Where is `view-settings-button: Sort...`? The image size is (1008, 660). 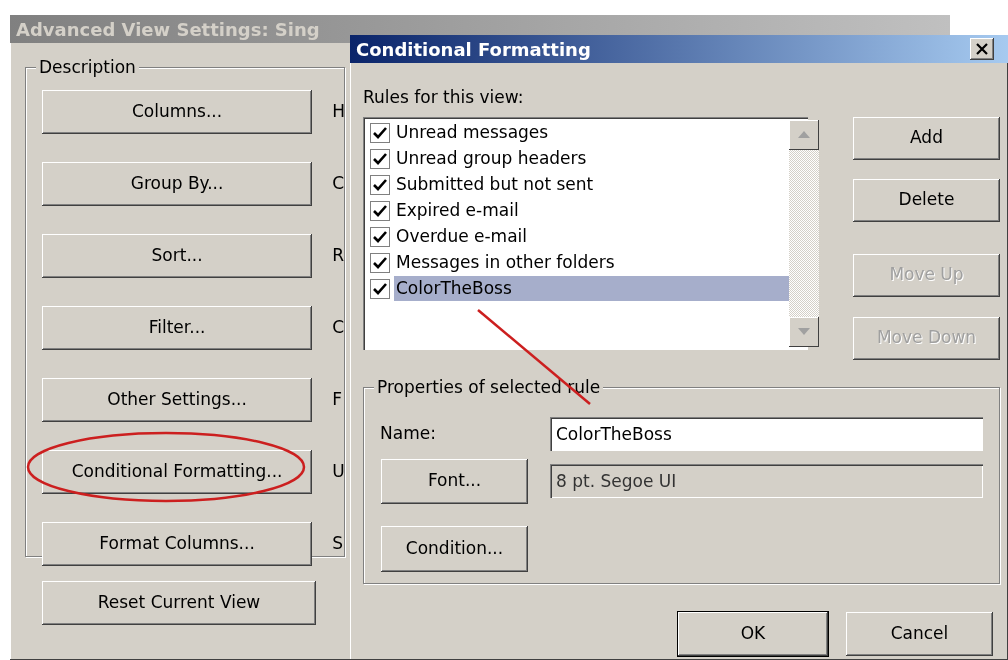
view-settings-button: Sort... is located at coordinates (177, 256).